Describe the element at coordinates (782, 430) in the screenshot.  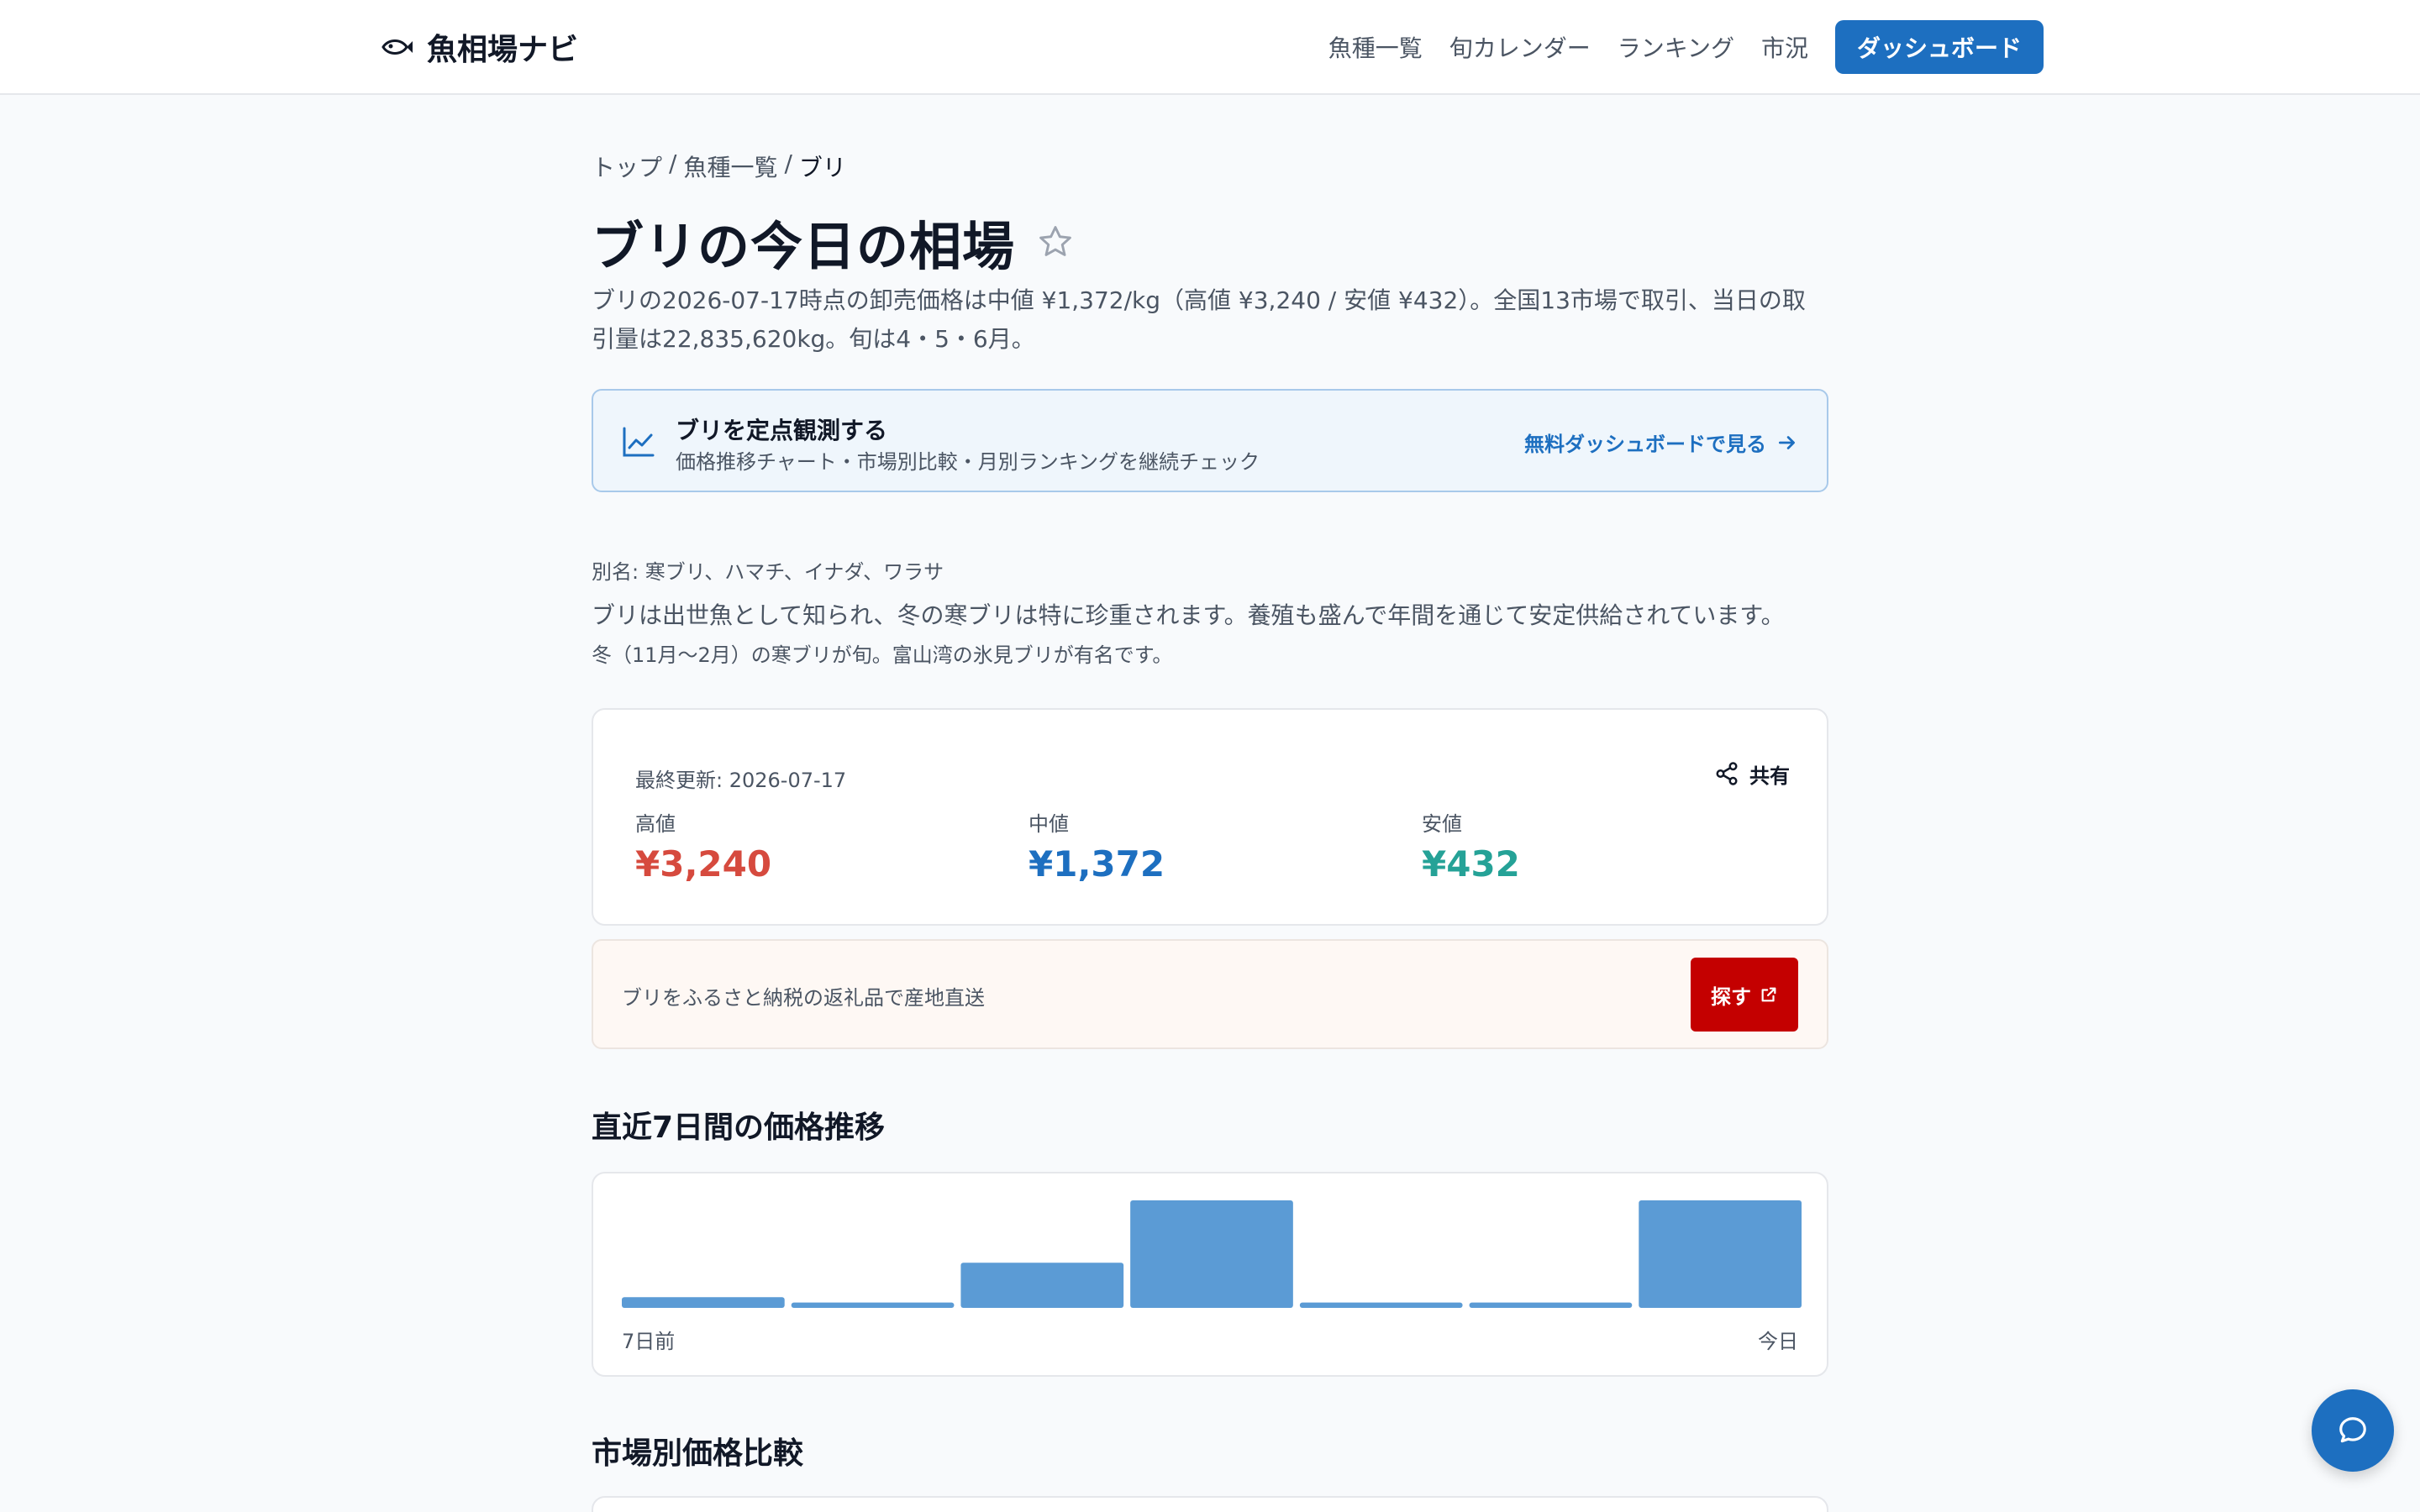
I see `promo-title: ブリを定点観測する` at that location.